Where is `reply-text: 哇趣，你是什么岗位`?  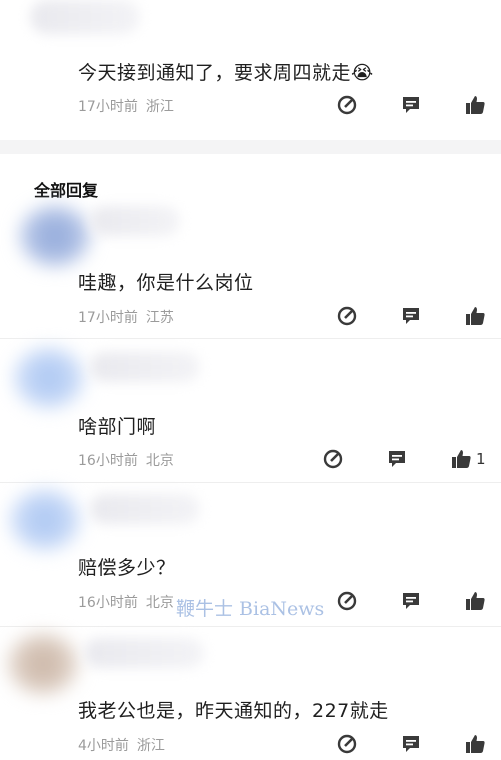 reply-text: 哇趣，你是什么岗位 is located at coordinates (166, 283).